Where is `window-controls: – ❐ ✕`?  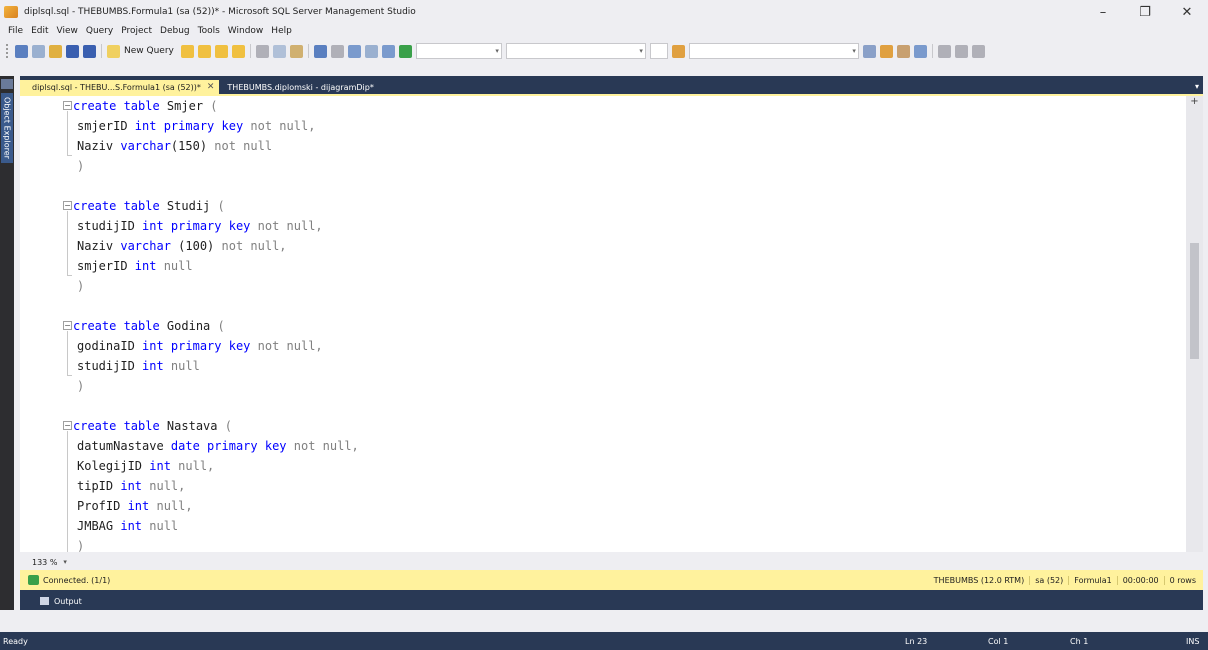
window-controls: – ❐ ✕ is located at coordinates (1145, 12).